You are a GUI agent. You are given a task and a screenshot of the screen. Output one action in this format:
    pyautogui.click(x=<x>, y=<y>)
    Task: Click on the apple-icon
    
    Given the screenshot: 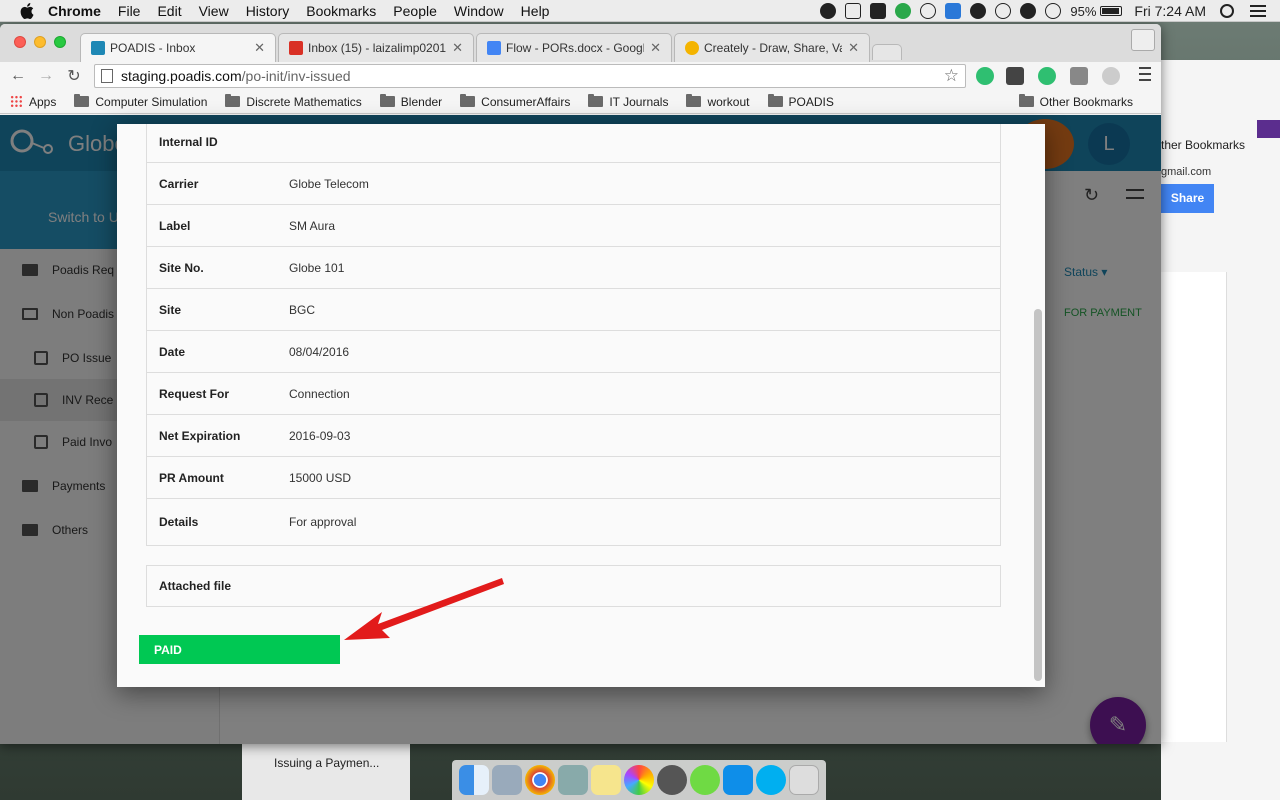 What is the action you would take?
    pyautogui.click(x=27, y=10)
    